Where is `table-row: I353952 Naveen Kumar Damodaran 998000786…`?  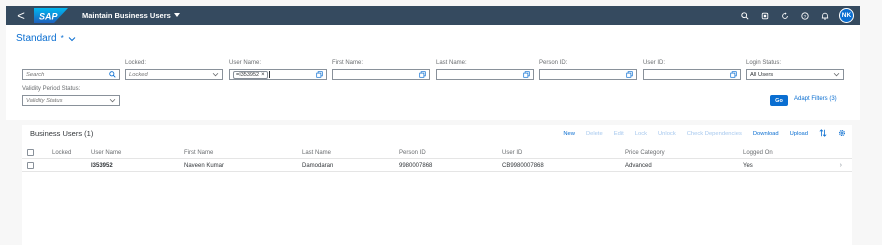 table-row: I353952 Naveen Kumar Damodaran 998000786… is located at coordinates (437, 166).